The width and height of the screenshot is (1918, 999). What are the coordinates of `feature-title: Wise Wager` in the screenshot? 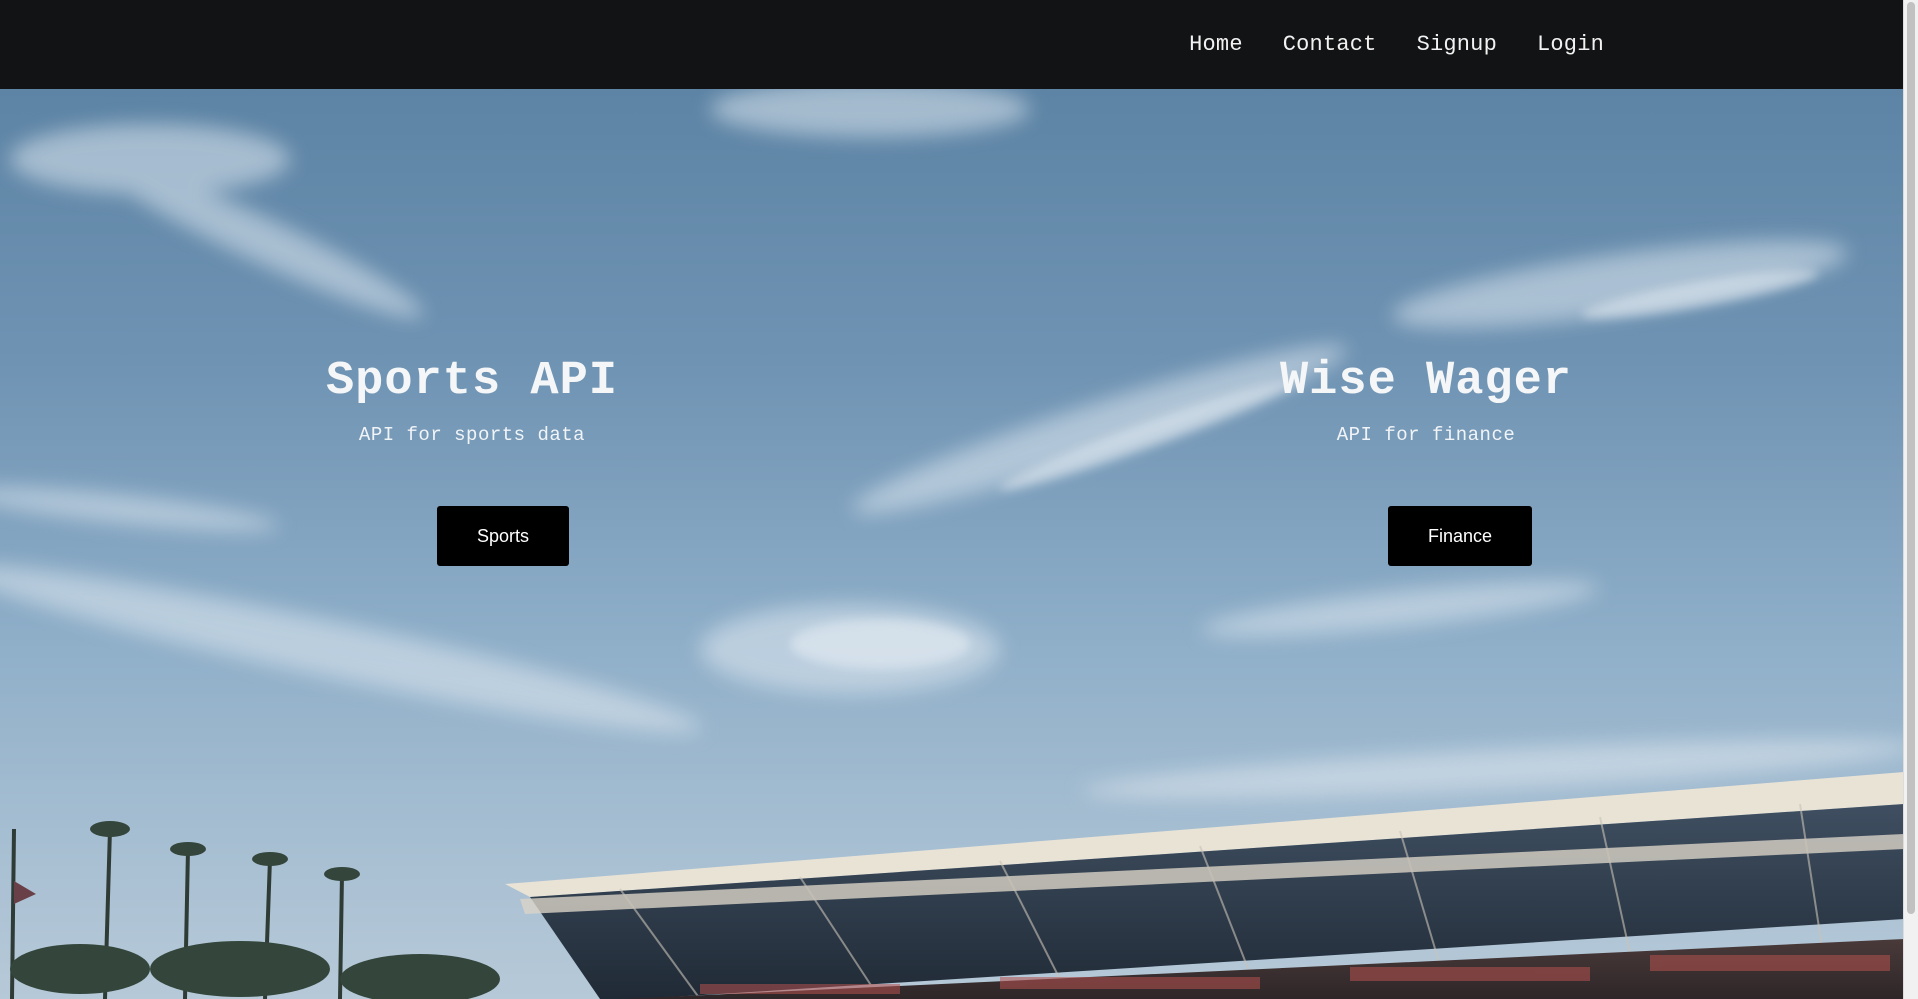 It's located at (1426, 381).